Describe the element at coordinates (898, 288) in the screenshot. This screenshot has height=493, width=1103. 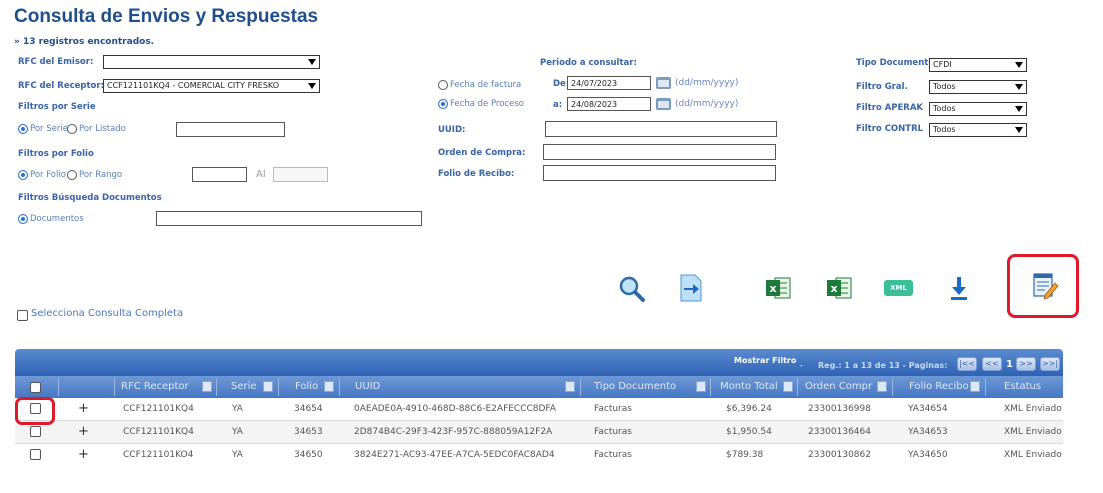
I see `xml-icon: XML` at that location.